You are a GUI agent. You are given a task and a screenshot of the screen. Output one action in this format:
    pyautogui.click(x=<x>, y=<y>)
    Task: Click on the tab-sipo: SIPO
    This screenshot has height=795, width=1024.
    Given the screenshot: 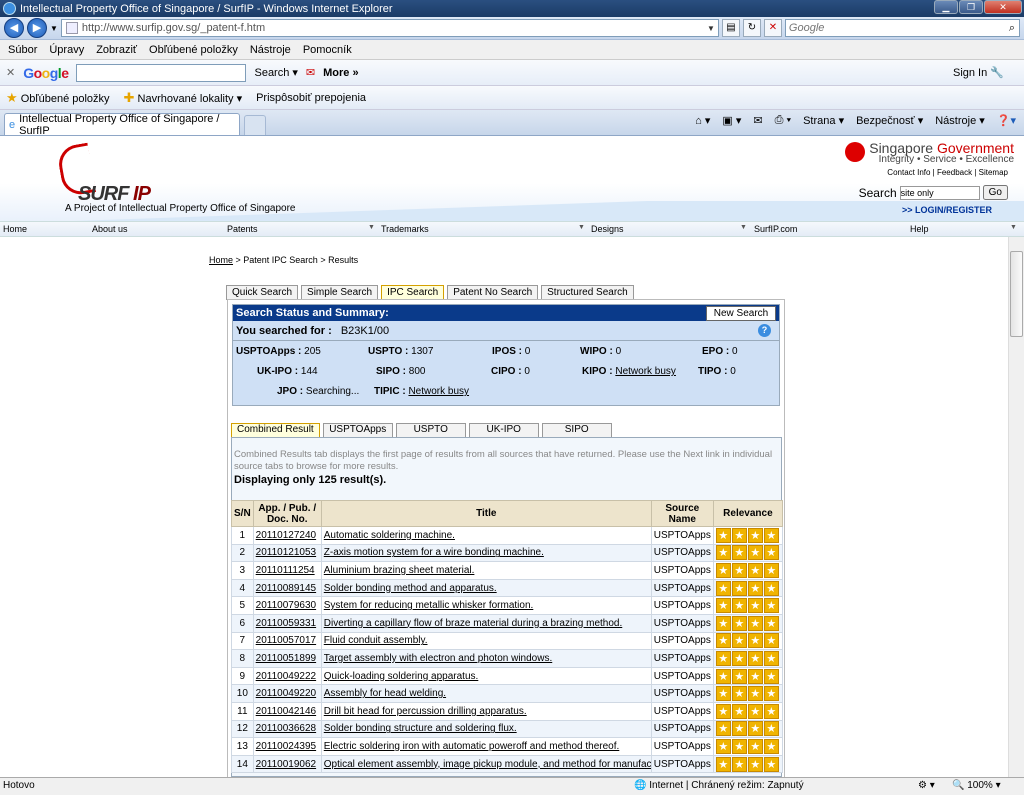 What is the action you would take?
    pyautogui.click(x=576, y=430)
    